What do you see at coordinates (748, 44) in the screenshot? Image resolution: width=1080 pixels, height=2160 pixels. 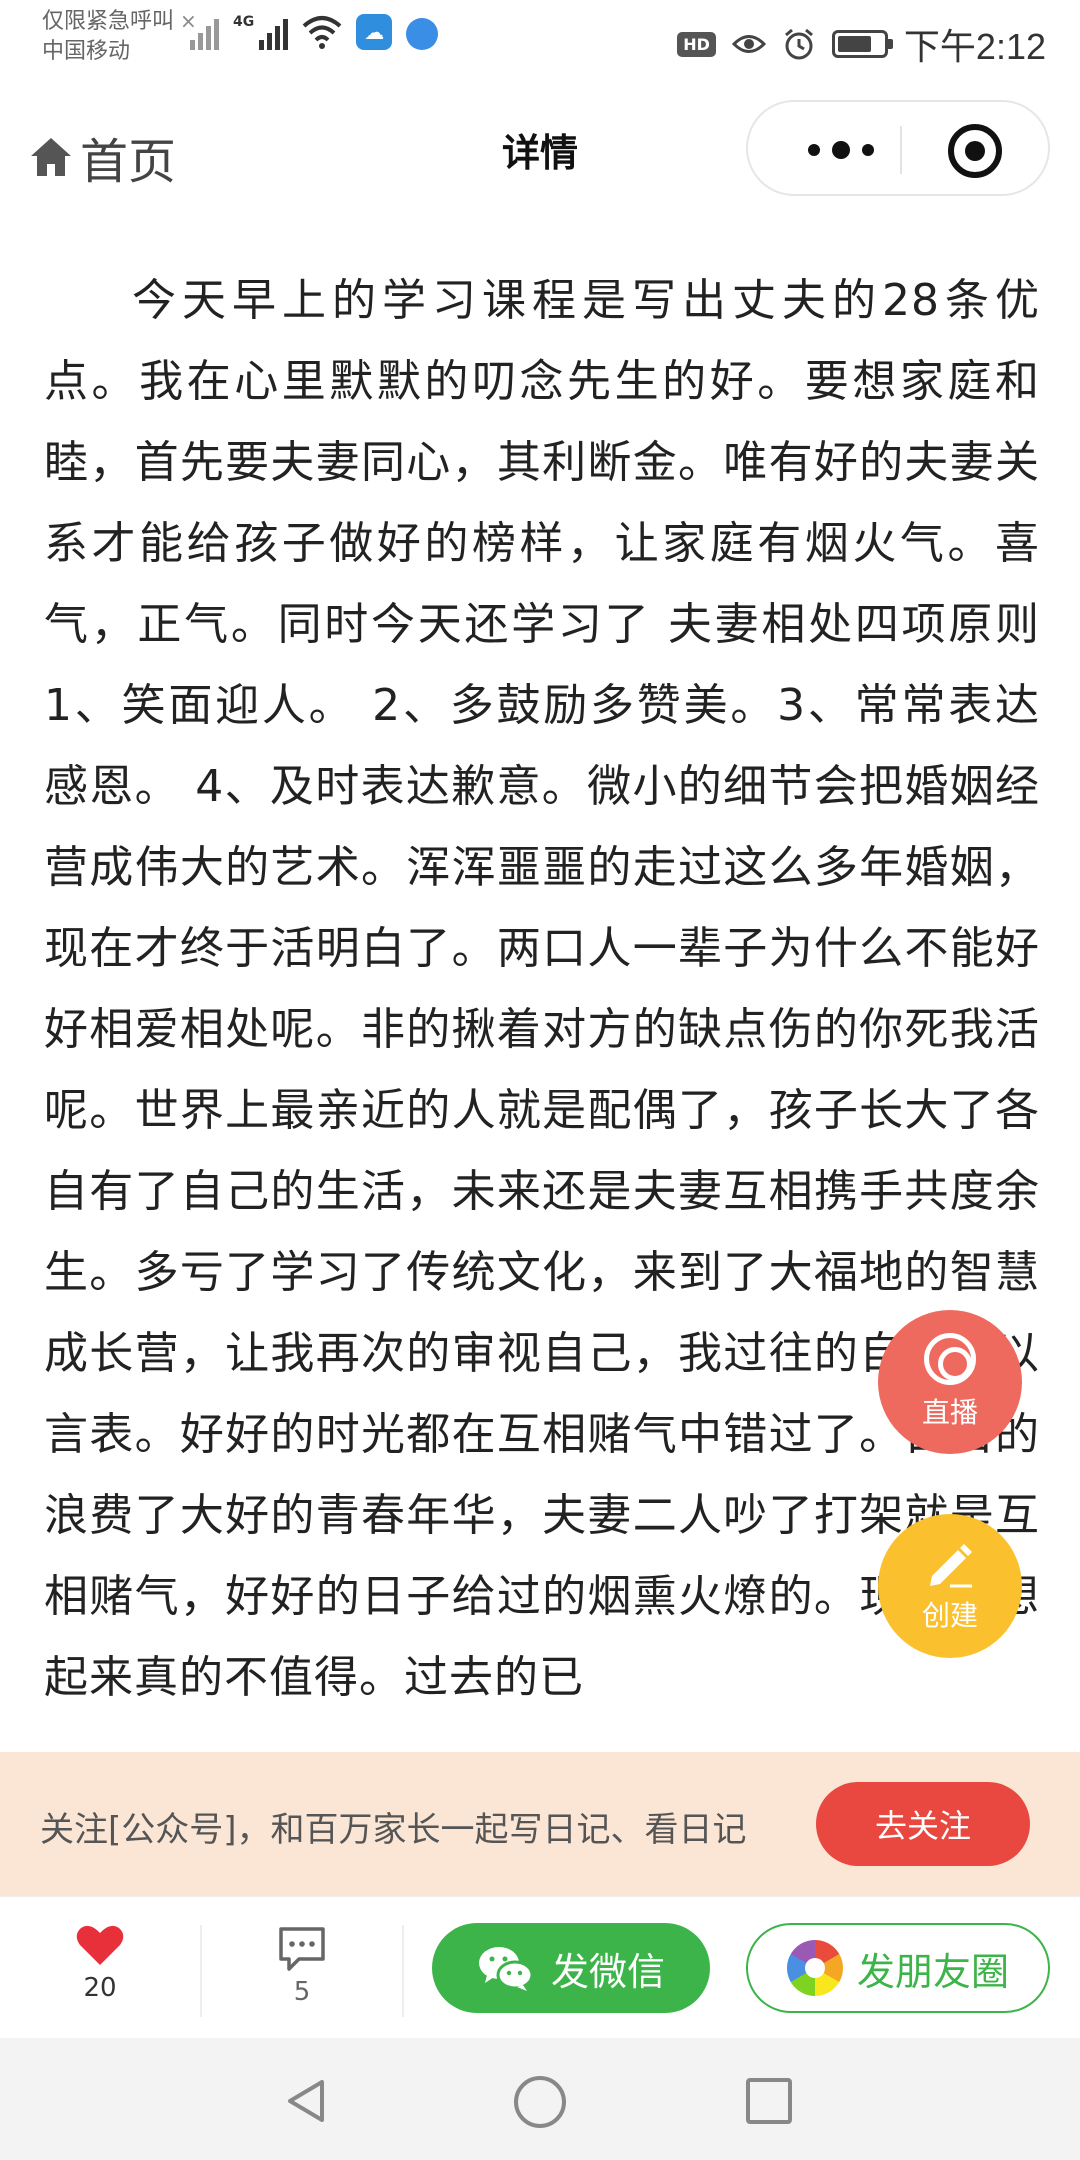 I see `eye-comfort-icon` at bounding box center [748, 44].